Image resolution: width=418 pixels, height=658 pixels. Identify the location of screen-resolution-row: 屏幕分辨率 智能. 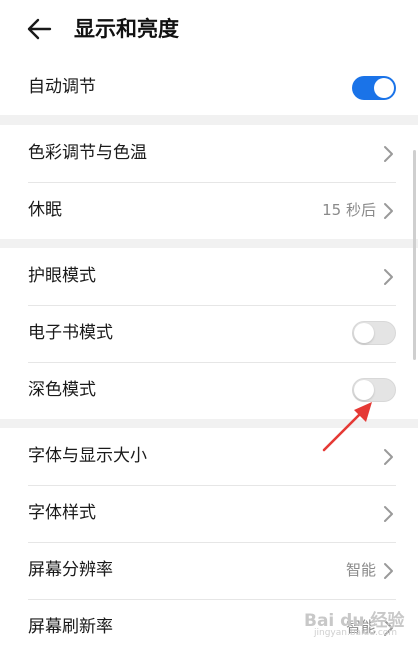
(209, 570).